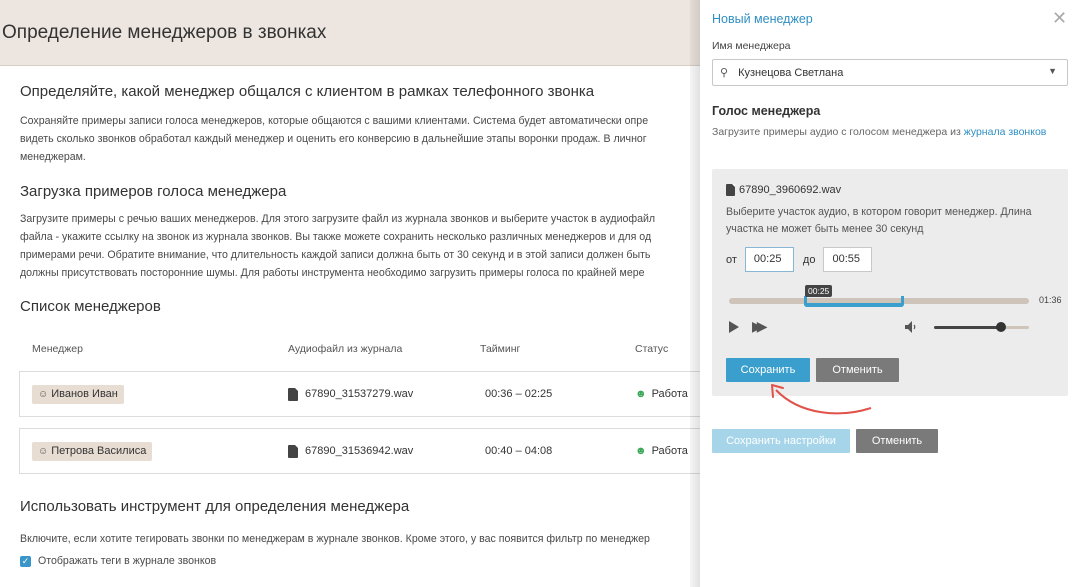 This screenshot has width=1074, height=587. What do you see at coordinates (519, 394) in the screenshot?
I see `timing-cell: 00:36 – 02:25` at bounding box center [519, 394].